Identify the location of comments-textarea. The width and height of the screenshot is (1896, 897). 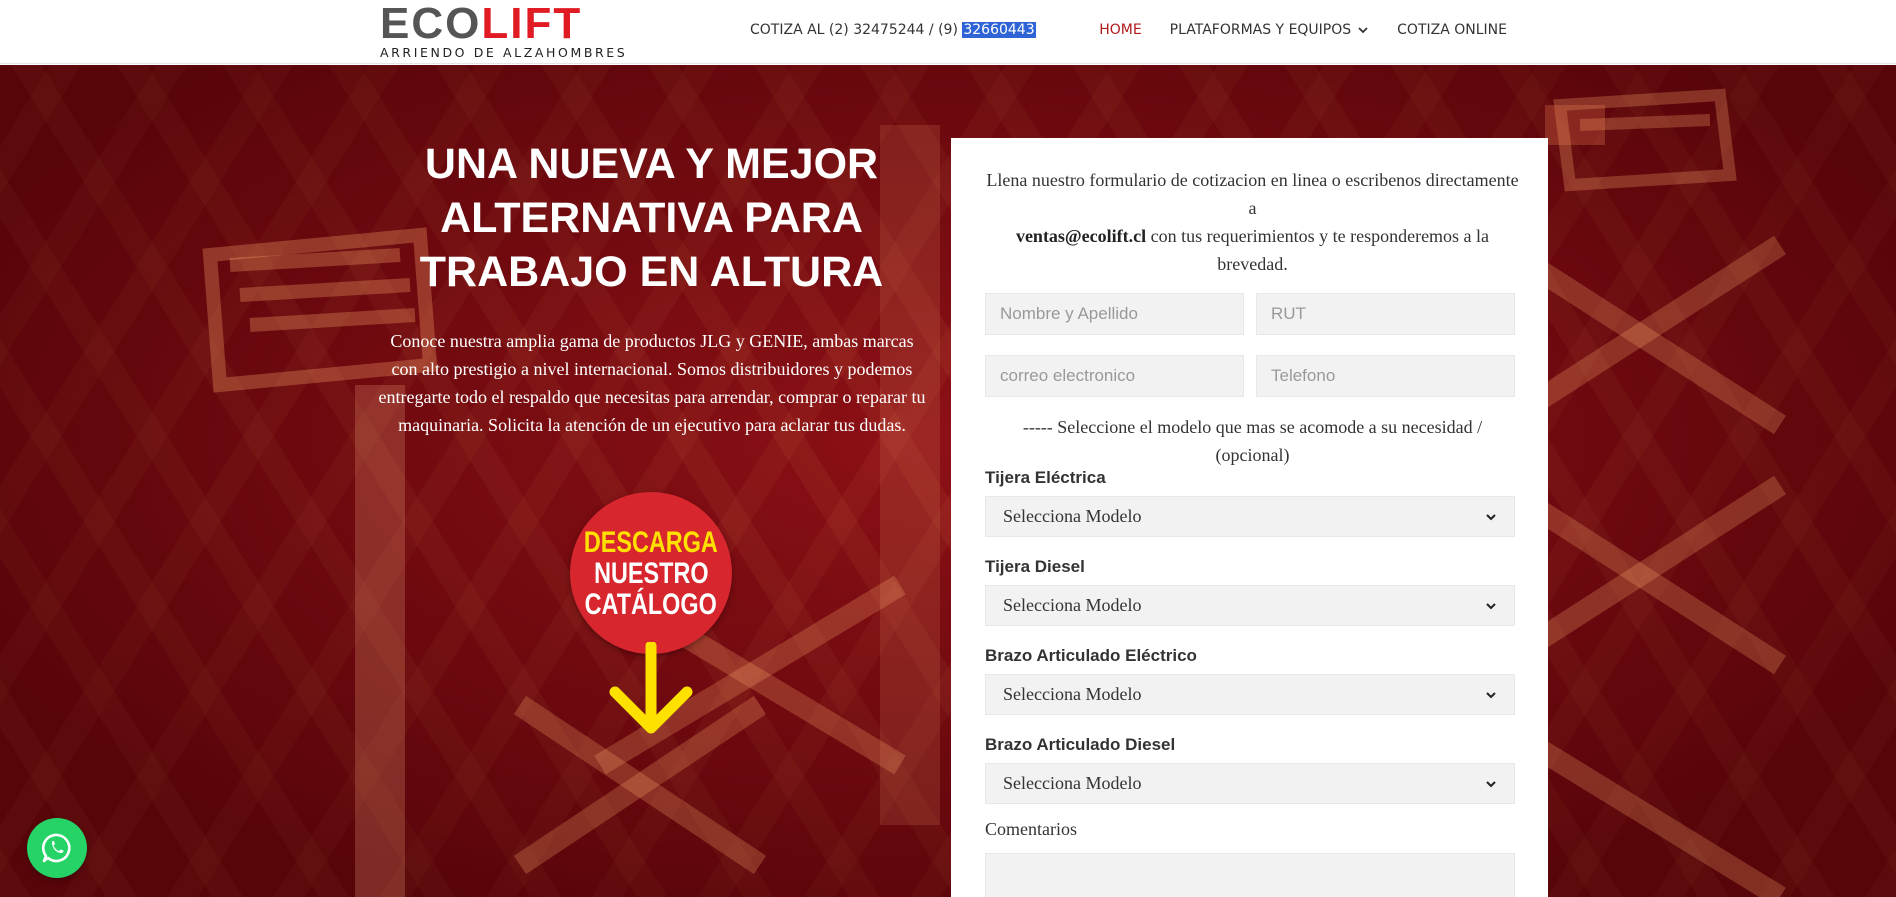
(1250, 875).